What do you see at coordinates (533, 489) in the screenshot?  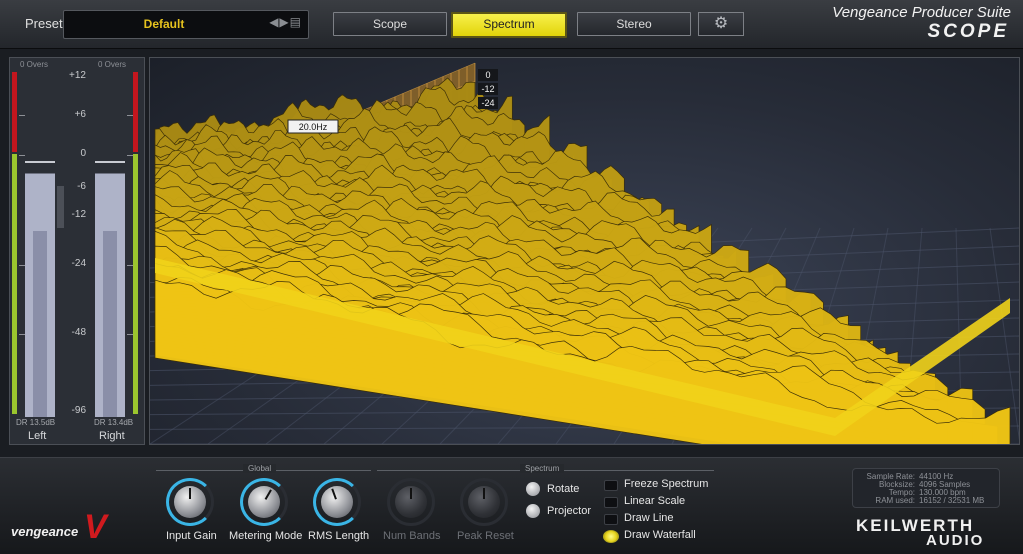 I see `rotate-radio` at bounding box center [533, 489].